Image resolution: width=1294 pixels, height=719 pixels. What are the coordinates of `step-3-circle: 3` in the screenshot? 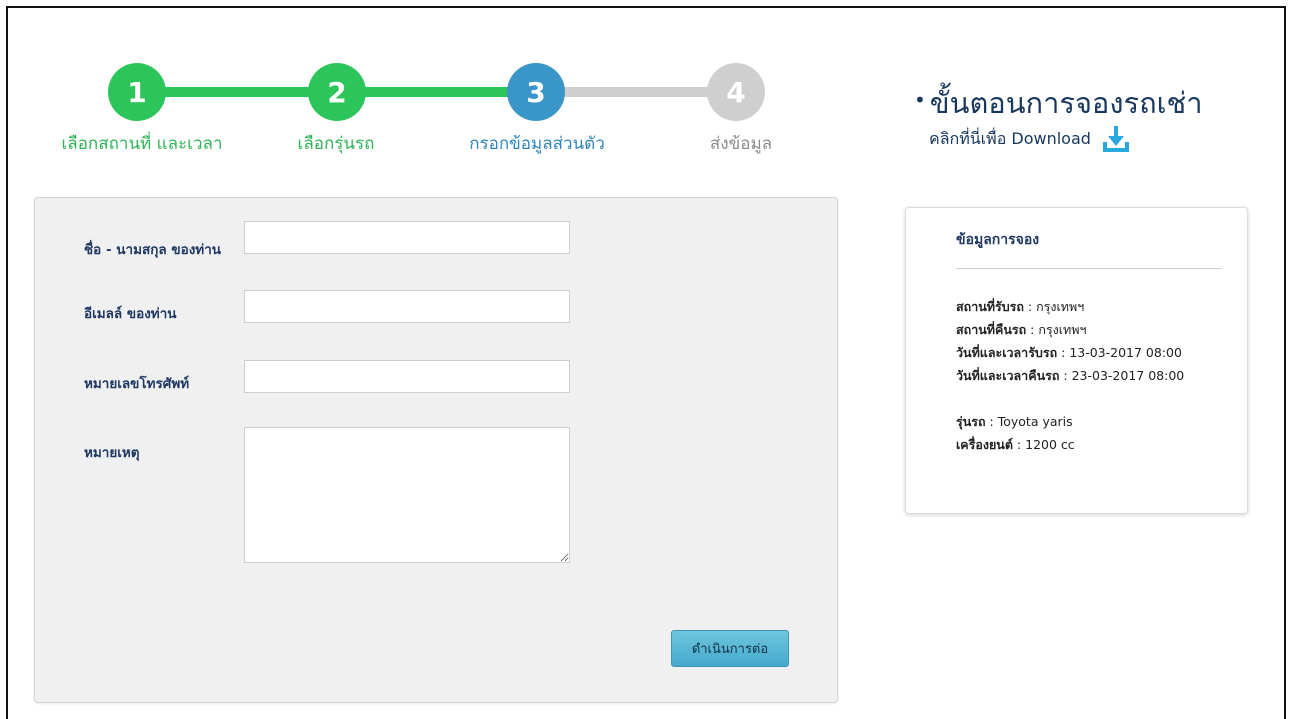 It's located at (536, 92).